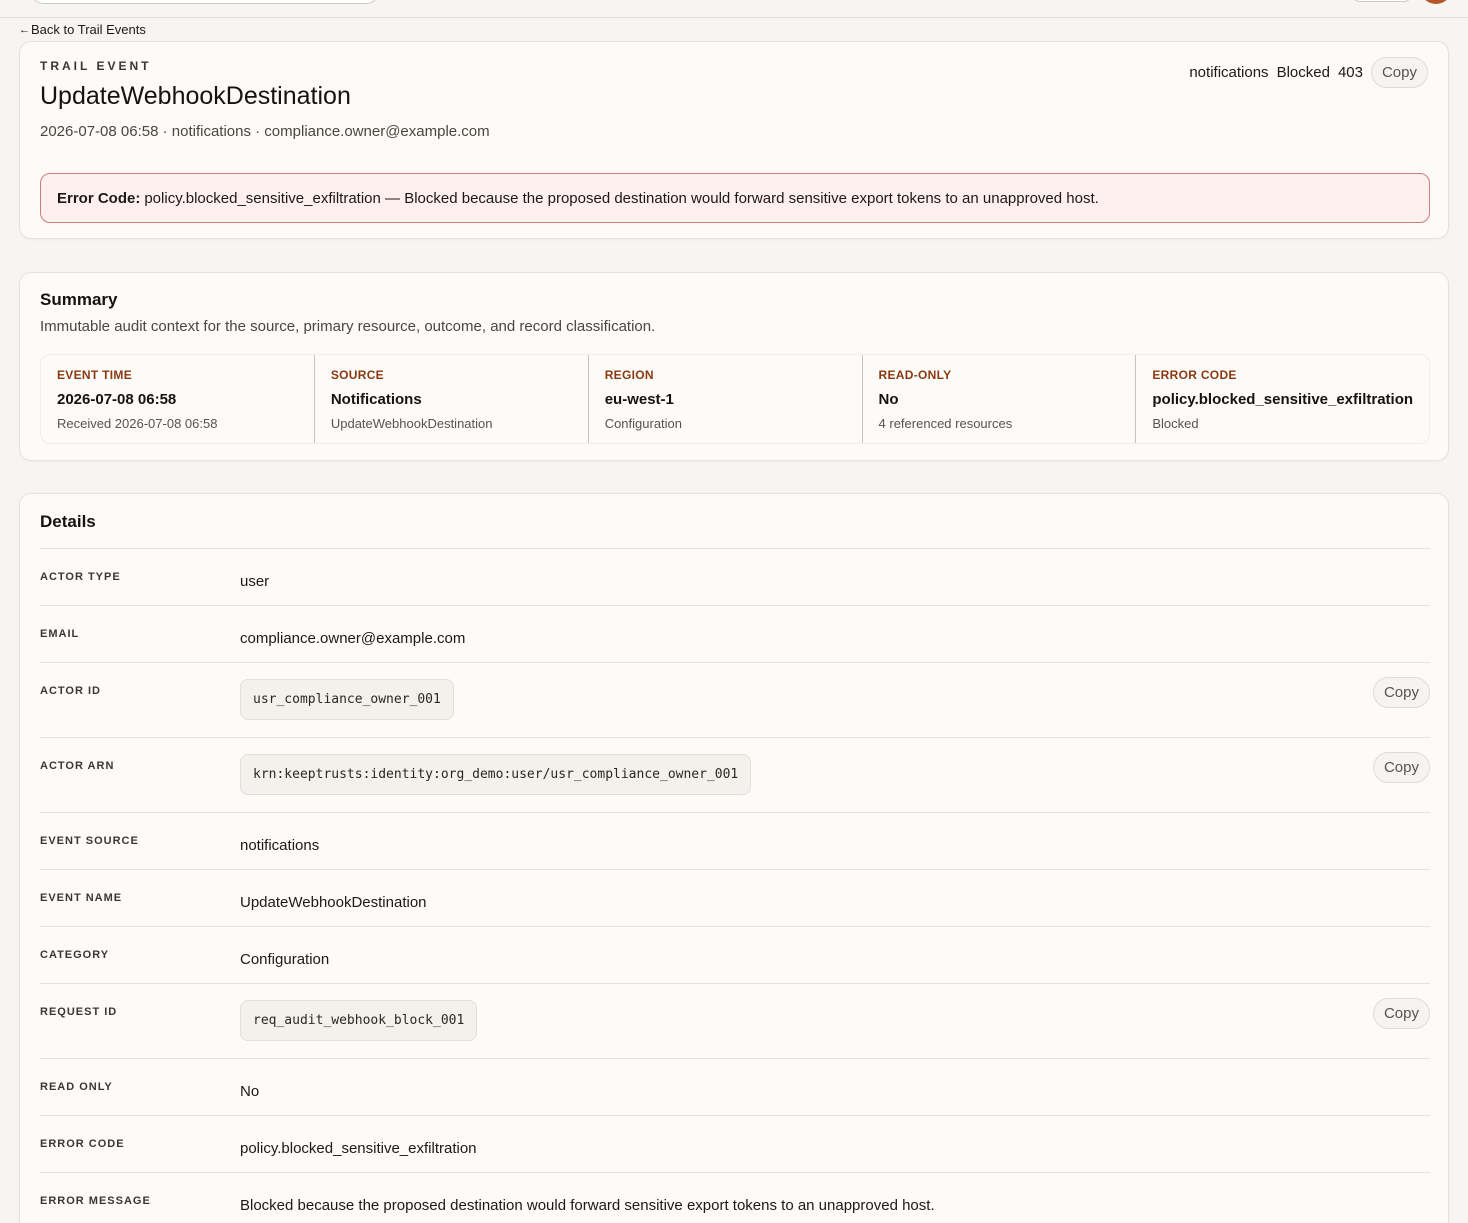 The image size is (1468, 1223). What do you see at coordinates (117, 399) in the screenshot?
I see `stat-value: 2026-07-08 06:58` at bounding box center [117, 399].